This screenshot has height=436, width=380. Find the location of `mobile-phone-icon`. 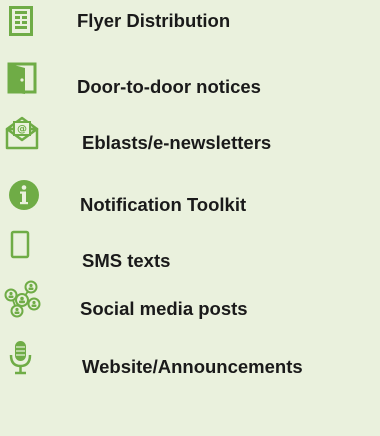

mobile-phone-icon is located at coordinates (20, 244).